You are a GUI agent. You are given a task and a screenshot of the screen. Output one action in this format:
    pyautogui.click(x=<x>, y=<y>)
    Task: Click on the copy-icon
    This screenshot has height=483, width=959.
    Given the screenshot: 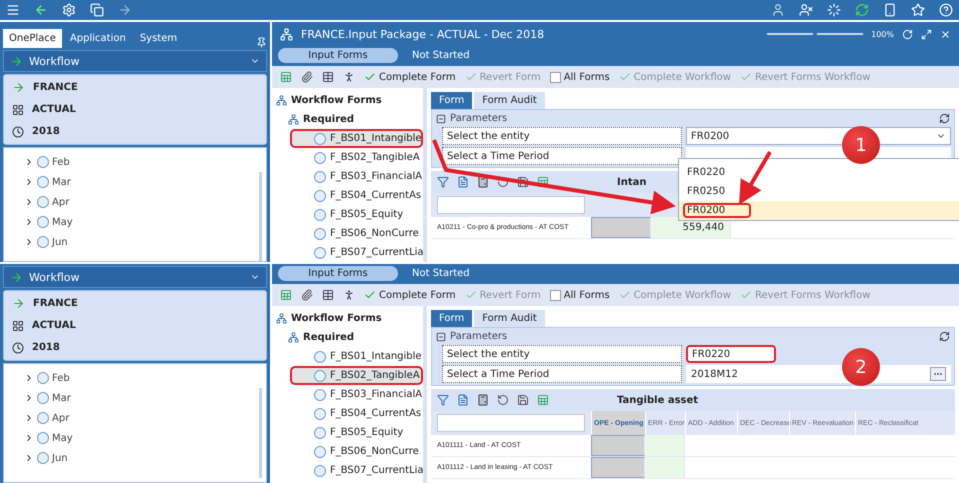 What is the action you would take?
    pyautogui.click(x=97, y=10)
    